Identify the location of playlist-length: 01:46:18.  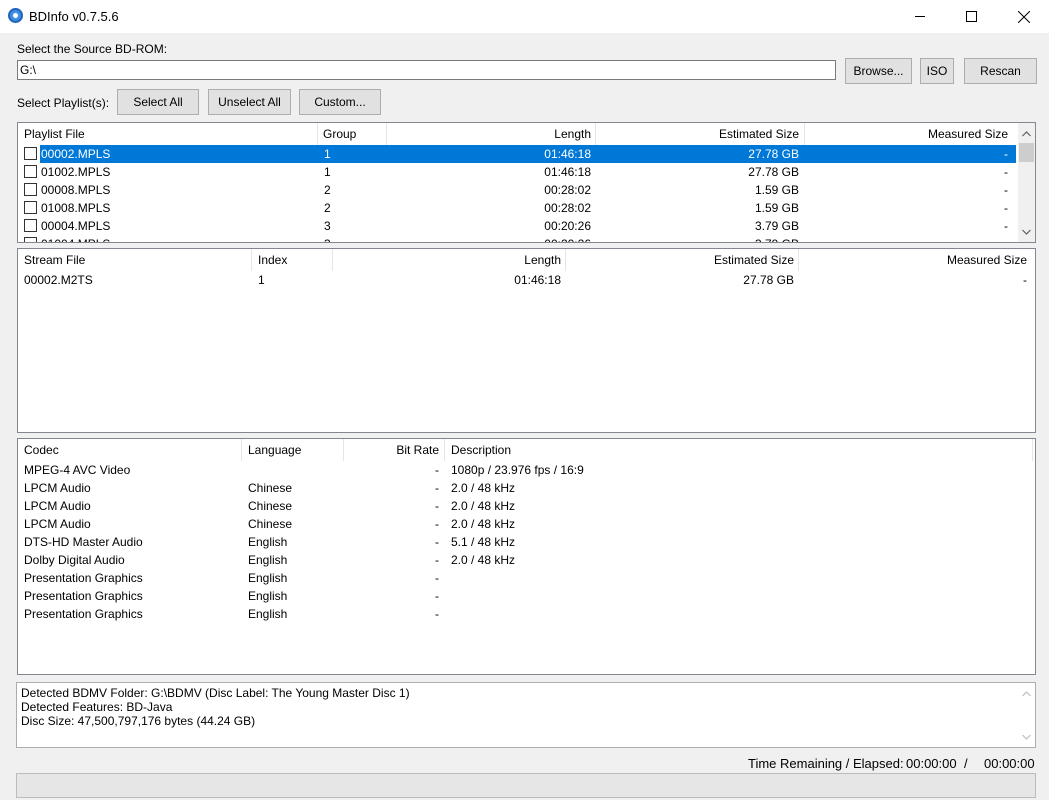
(567, 172).